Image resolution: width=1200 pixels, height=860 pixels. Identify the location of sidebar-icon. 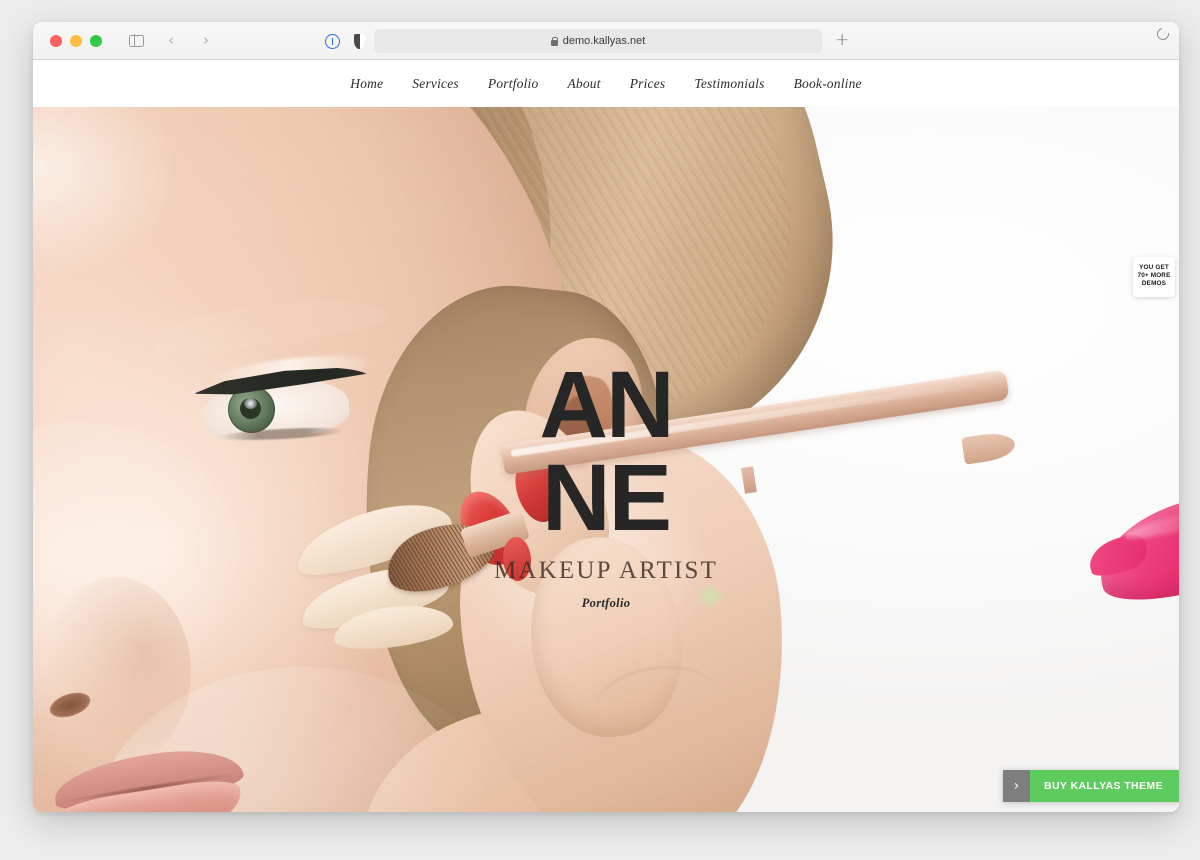
(136, 40).